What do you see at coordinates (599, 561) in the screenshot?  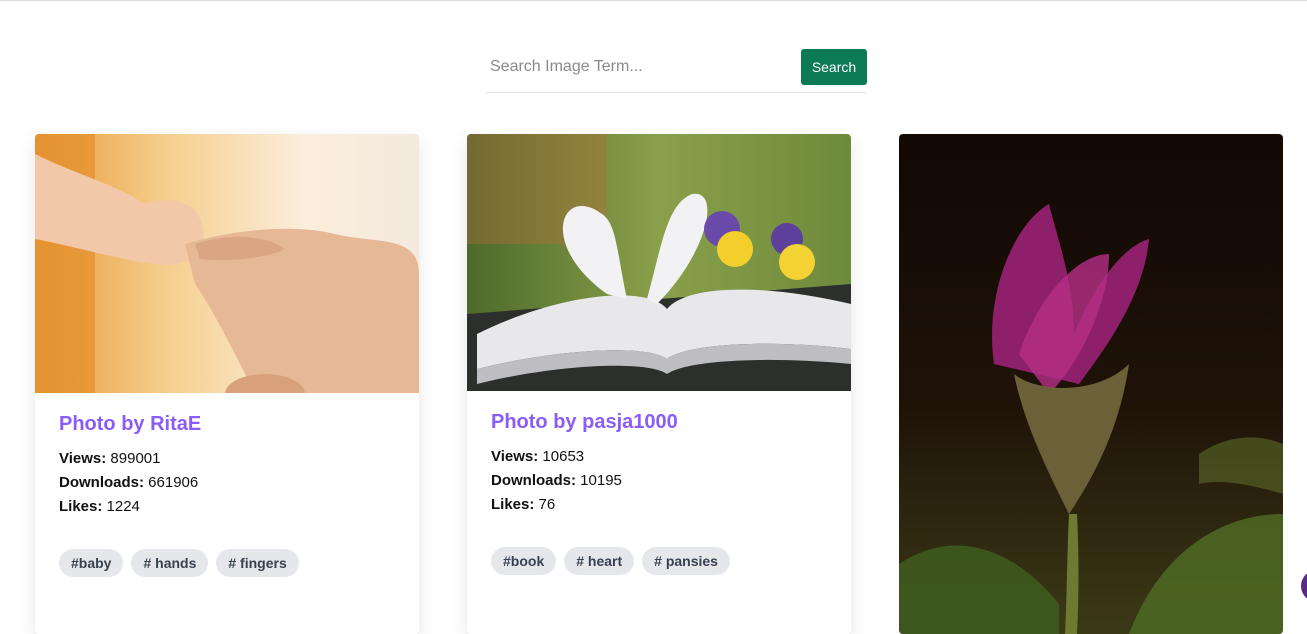 I see `tag: # heart` at bounding box center [599, 561].